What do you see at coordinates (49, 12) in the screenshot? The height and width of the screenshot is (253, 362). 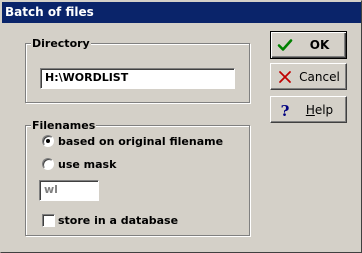 I see `window-title: Batch of files` at bounding box center [49, 12].